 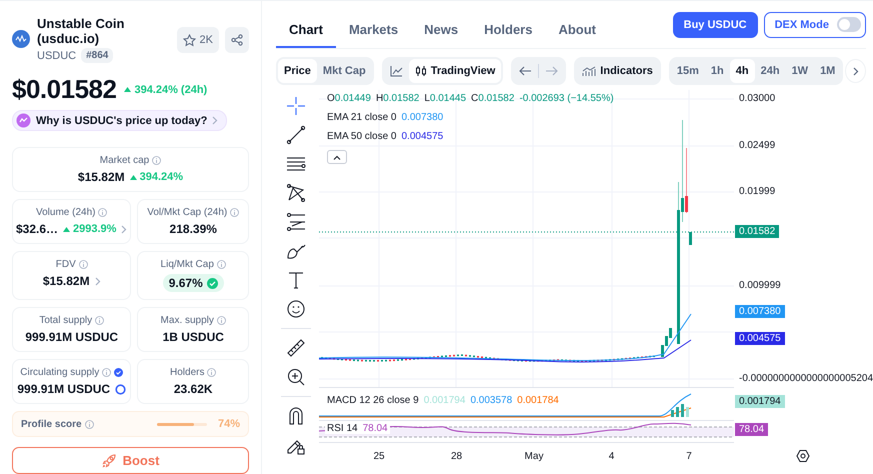 I want to click on study-value: 0.004575, so click(x=422, y=136).